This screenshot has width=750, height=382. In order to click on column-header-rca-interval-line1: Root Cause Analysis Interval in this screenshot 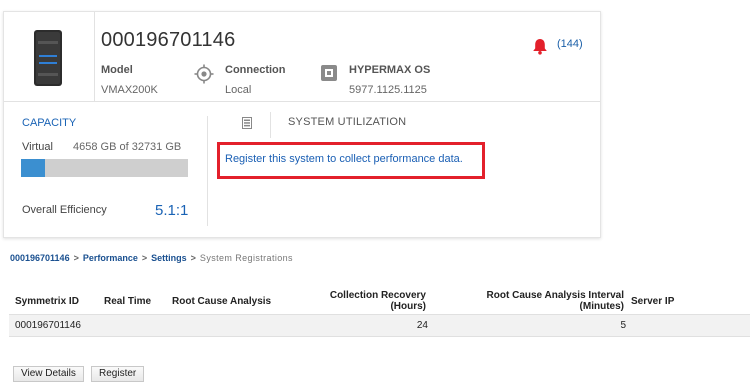, I will do `click(555, 295)`.